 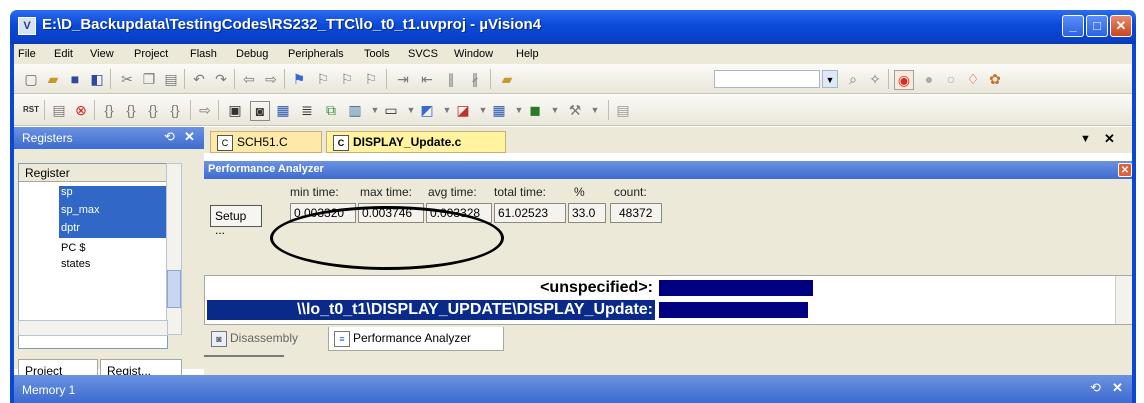 I want to click on tab-performance-analyzer: ≡ Performance Analyzer, so click(x=416, y=339).